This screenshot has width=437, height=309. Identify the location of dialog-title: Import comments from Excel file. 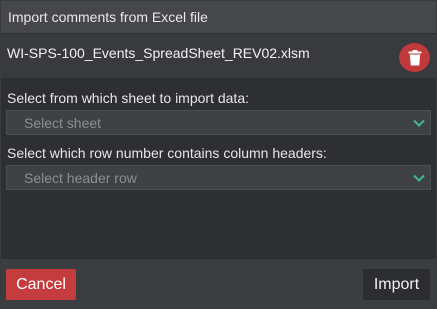
(108, 17).